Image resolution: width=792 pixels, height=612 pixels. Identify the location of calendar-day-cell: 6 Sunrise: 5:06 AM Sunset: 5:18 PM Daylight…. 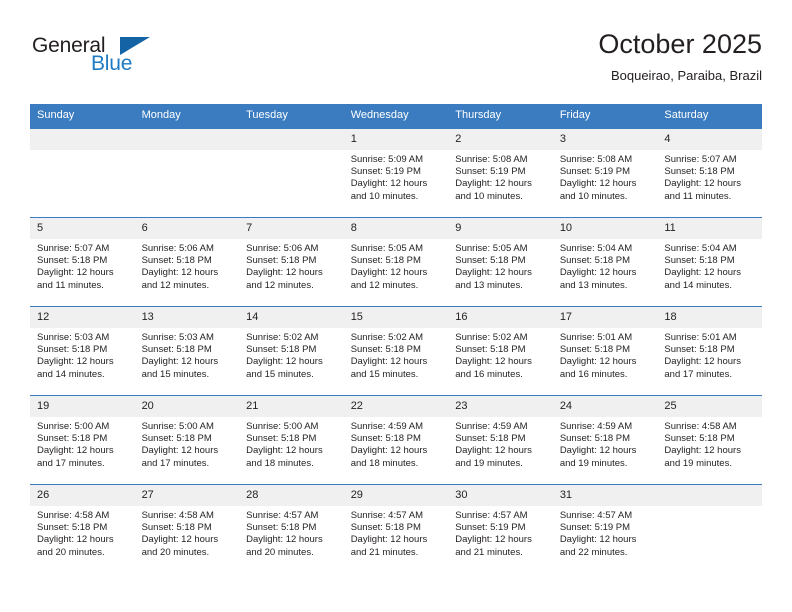
(187, 262).